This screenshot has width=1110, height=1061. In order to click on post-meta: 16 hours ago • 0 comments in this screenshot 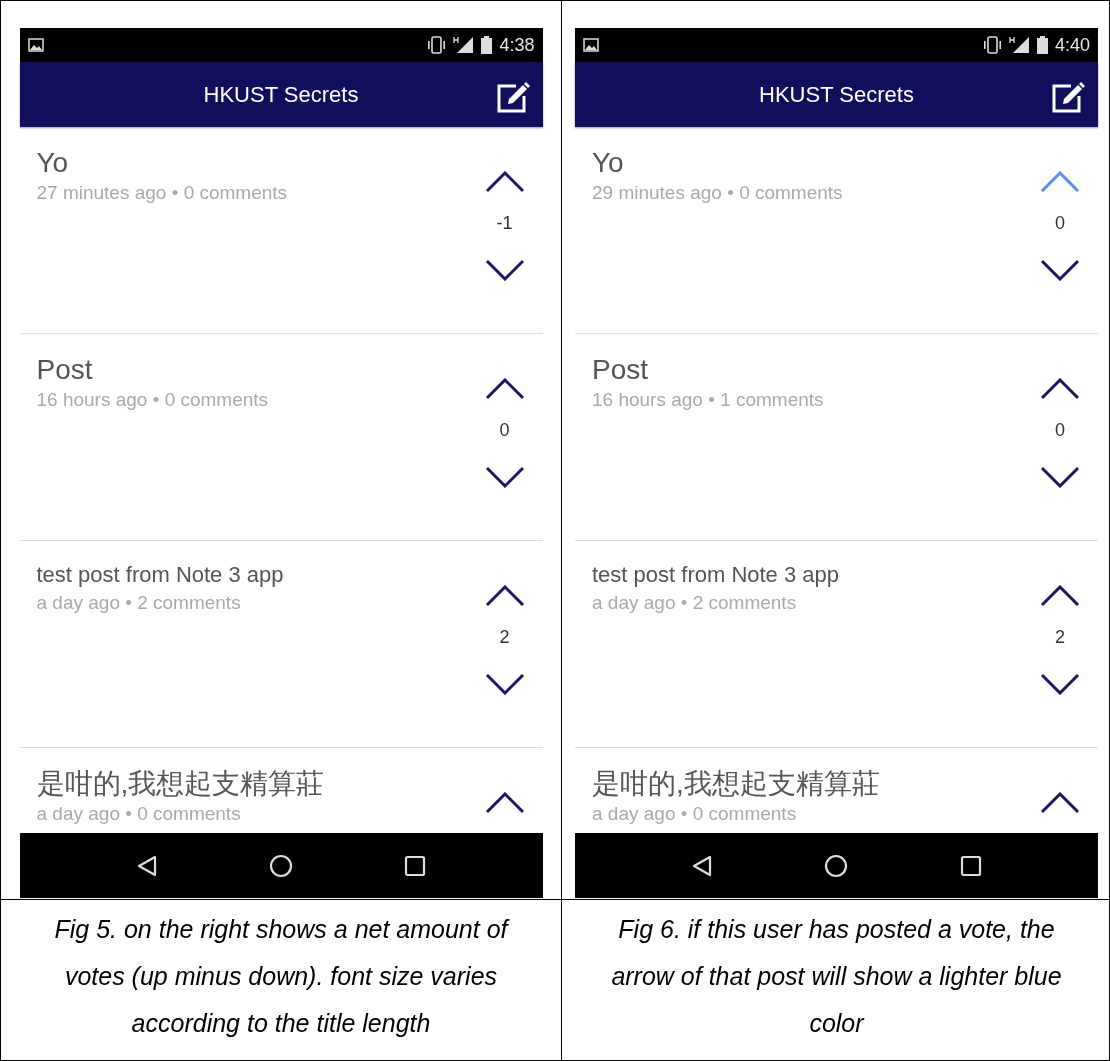, I will do `click(153, 400)`.